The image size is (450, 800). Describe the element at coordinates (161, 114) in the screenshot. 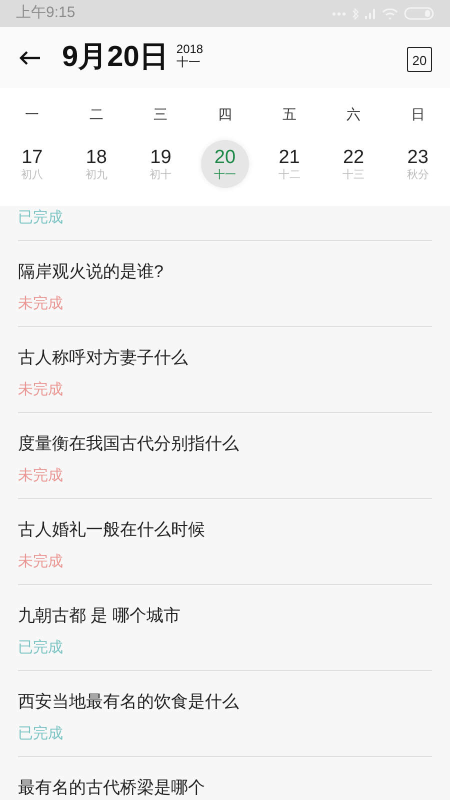

I see `weekday-label: 三` at that location.